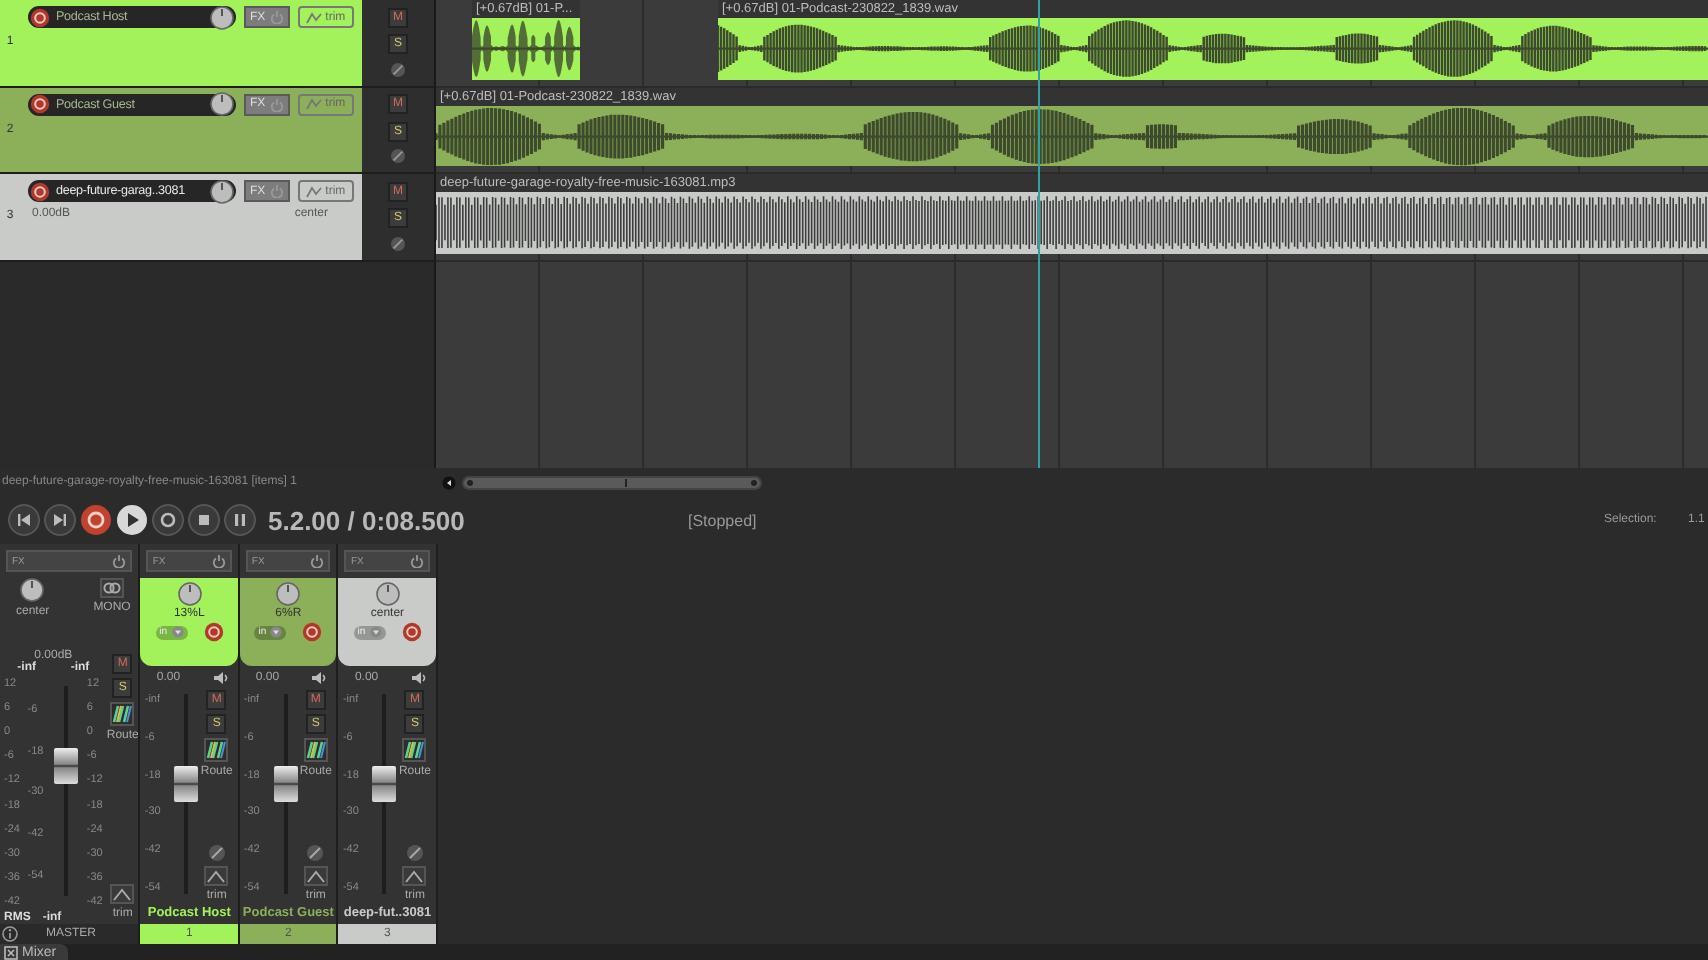 The height and width of the screenshot is (960, 1708). I want to click on record-button-icon, so click(96, 520).